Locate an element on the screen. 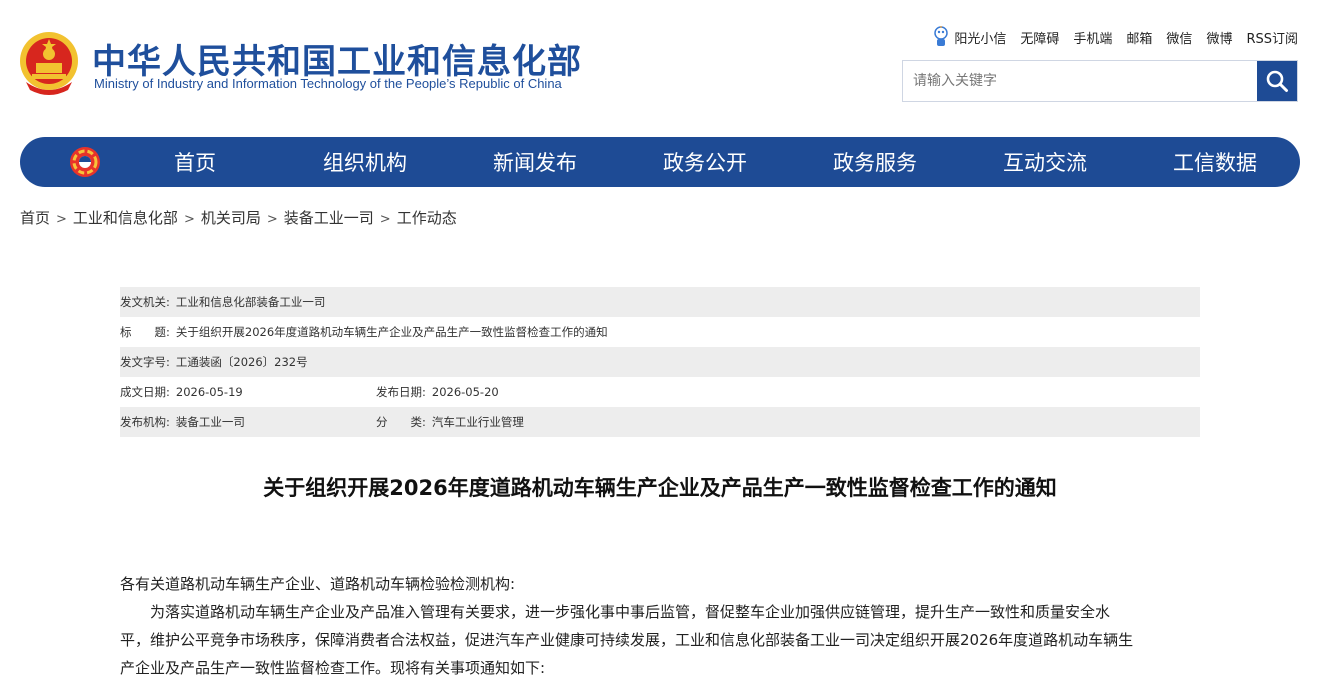 Image resolution: width=1320 pixels, height=684 pixels. nav-item-home: 首页 is located at coordinates (195, 162).